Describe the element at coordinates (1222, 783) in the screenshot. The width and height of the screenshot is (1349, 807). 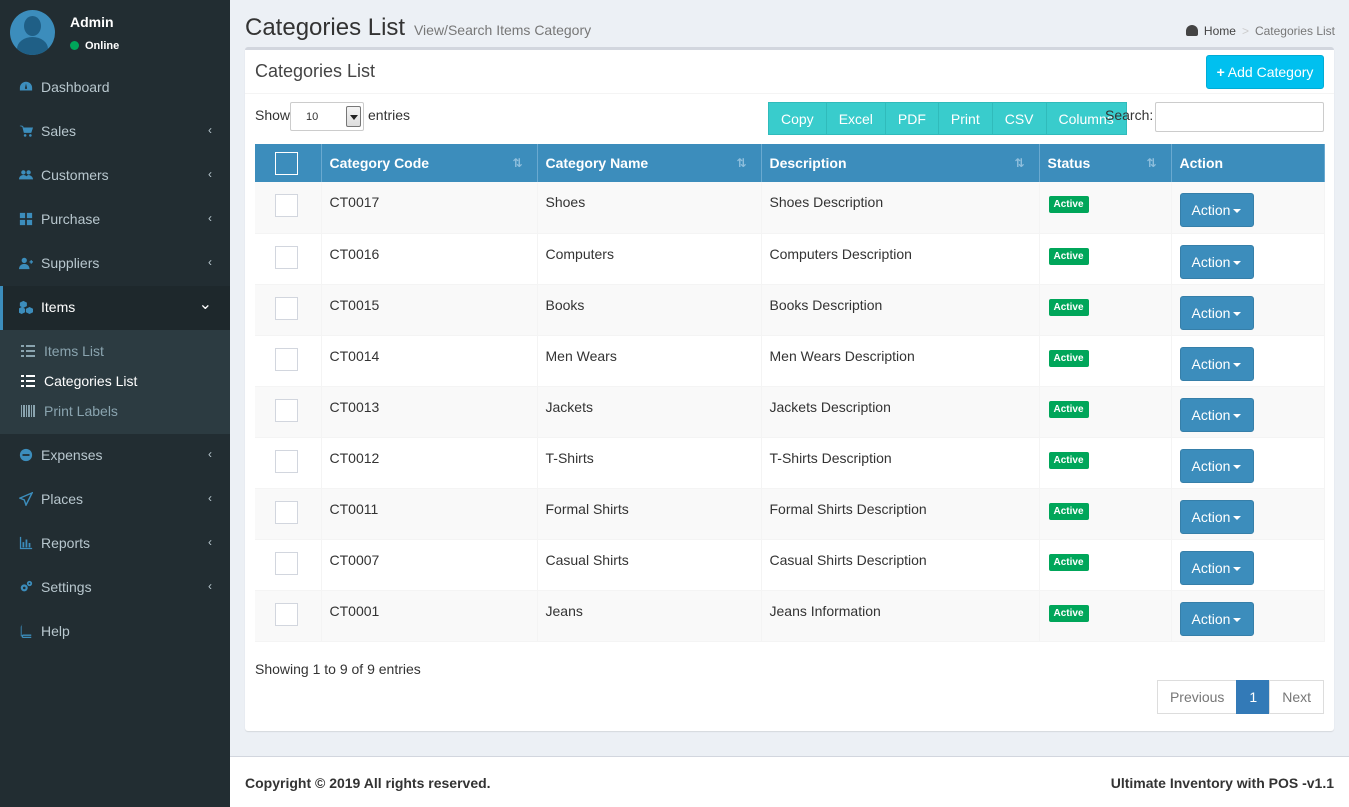
I see `version-text: Ultimate Inventory with POS -v1.1` at that location.